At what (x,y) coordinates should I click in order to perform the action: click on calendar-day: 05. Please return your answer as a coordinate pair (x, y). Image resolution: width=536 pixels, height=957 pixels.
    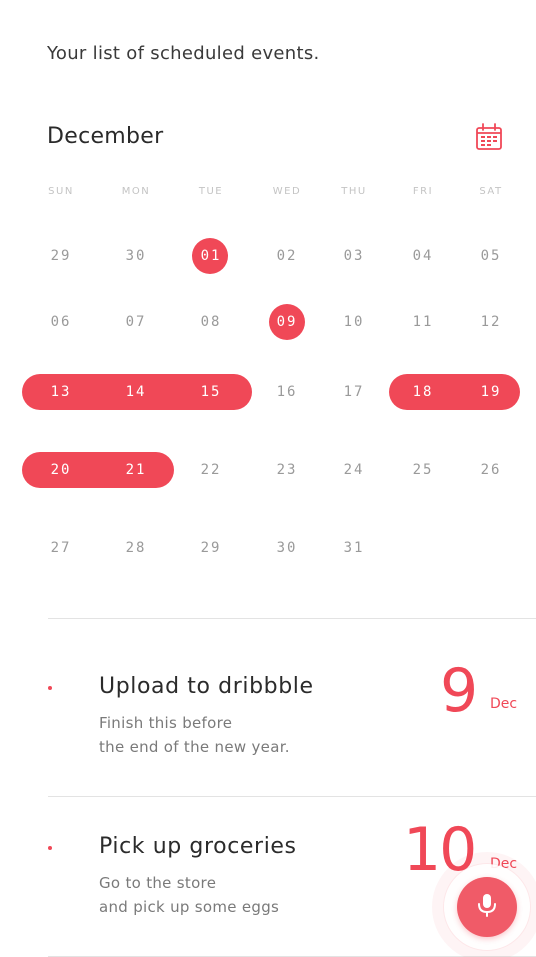
    Looking at the image, I should click on (491, 256).